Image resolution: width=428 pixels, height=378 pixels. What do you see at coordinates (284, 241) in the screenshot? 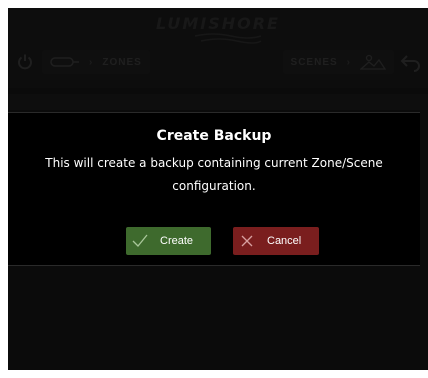
I see `cancel-button-label: Cancel` at bounding box center [284, 241].